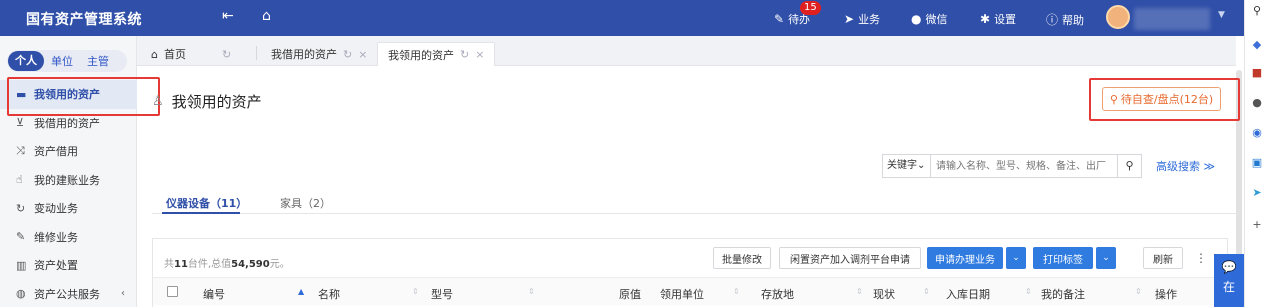  What do you see at coordinates (305, 203) in the screenshot?
I see `tab-furniture: 家具（2）` at bounding box center [305, 203].